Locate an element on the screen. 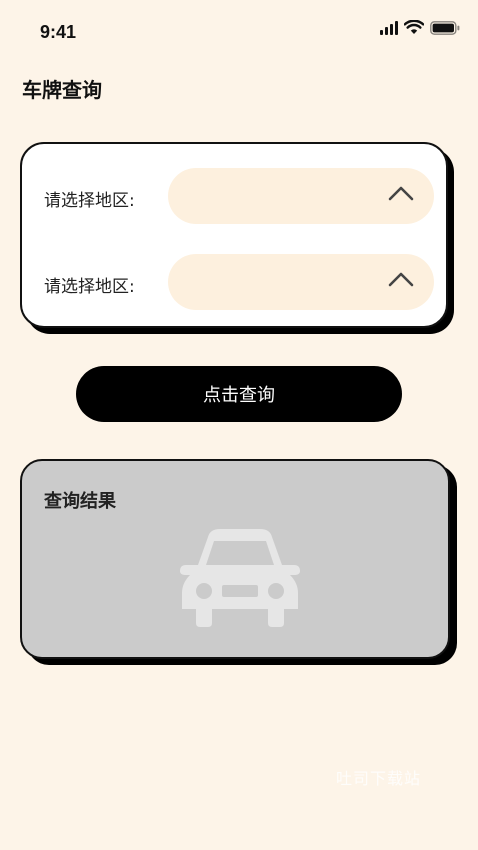 The image size is (478, 850). watermark-text: 吐司下载站 is located at coordinates (379, 778).